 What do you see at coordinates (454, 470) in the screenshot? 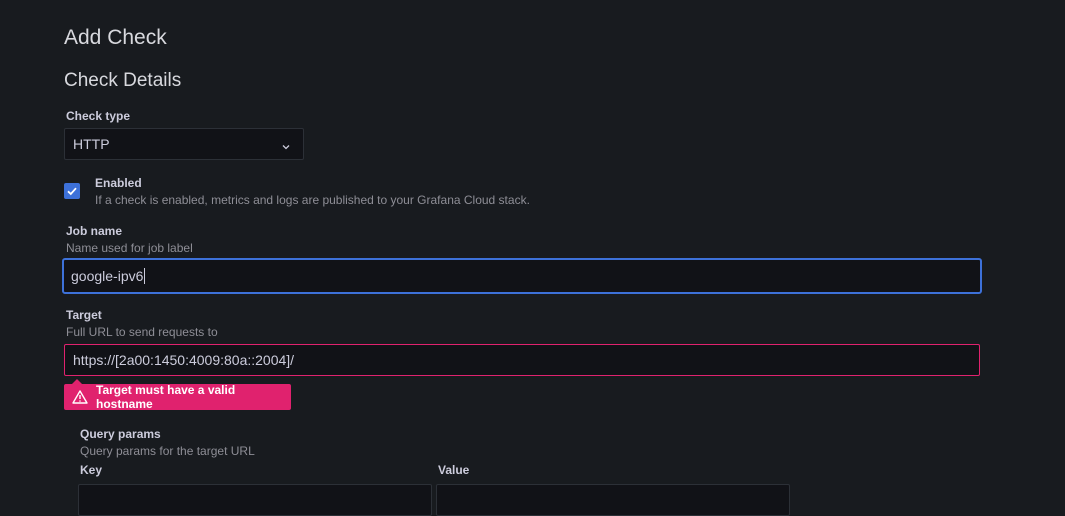
I see `value-column-label: Value` at bounding box center [454, 470].